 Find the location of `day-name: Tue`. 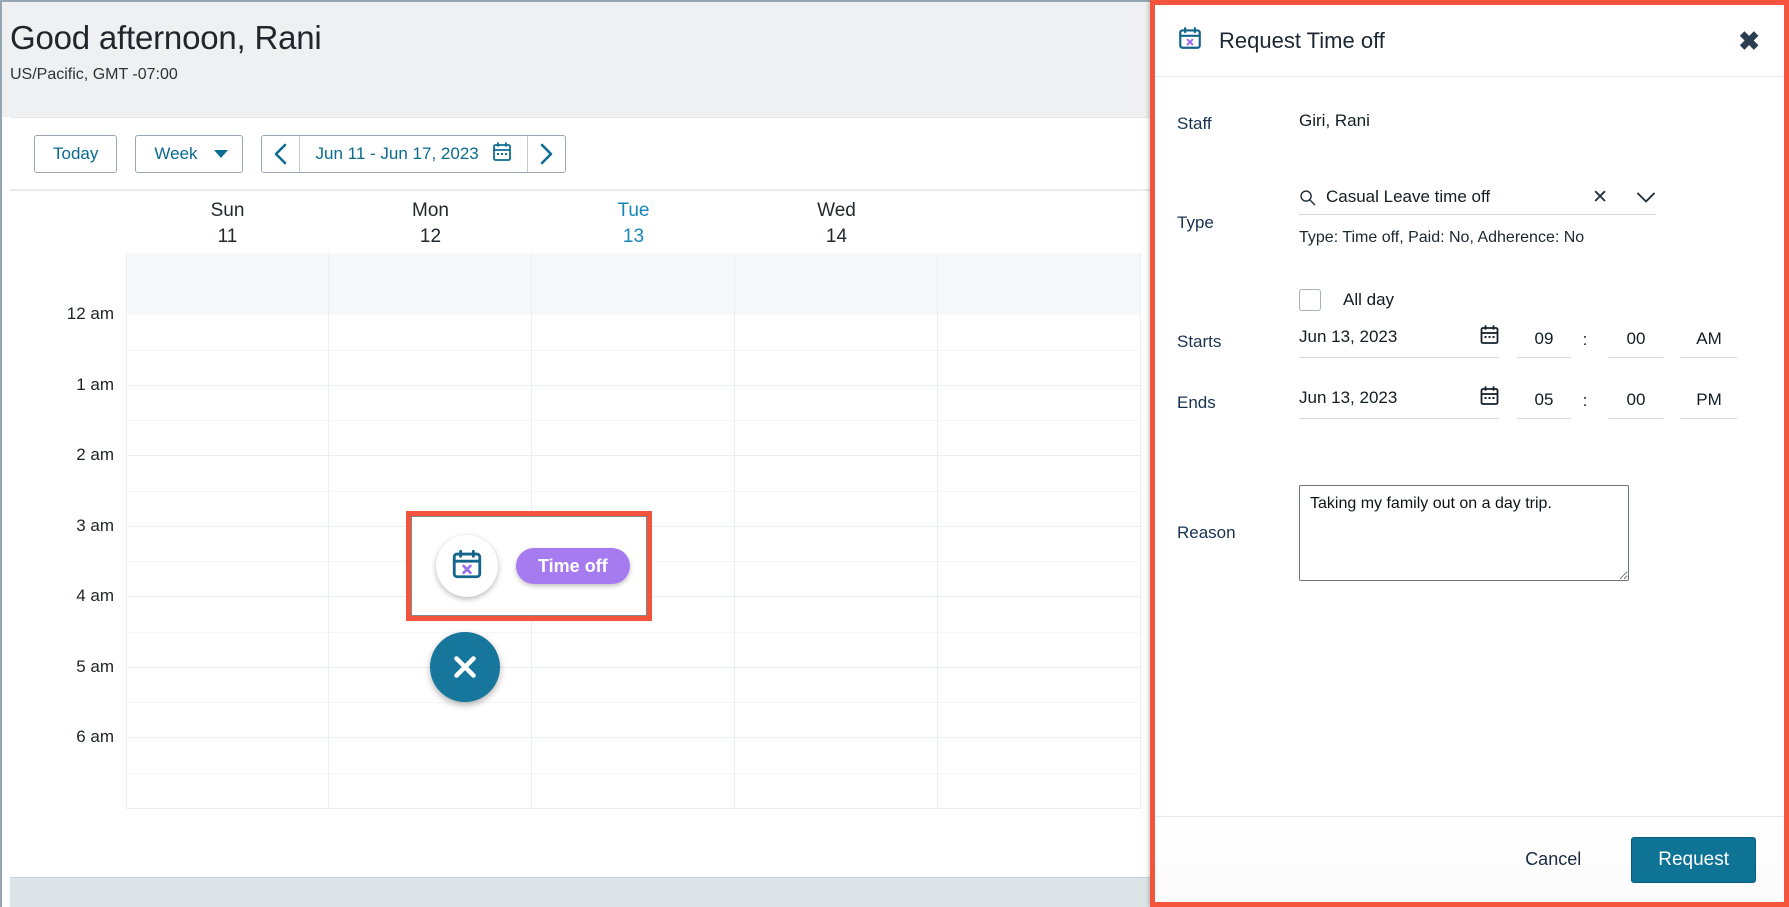

day-name: Tue is located at coordinates (633, 210).